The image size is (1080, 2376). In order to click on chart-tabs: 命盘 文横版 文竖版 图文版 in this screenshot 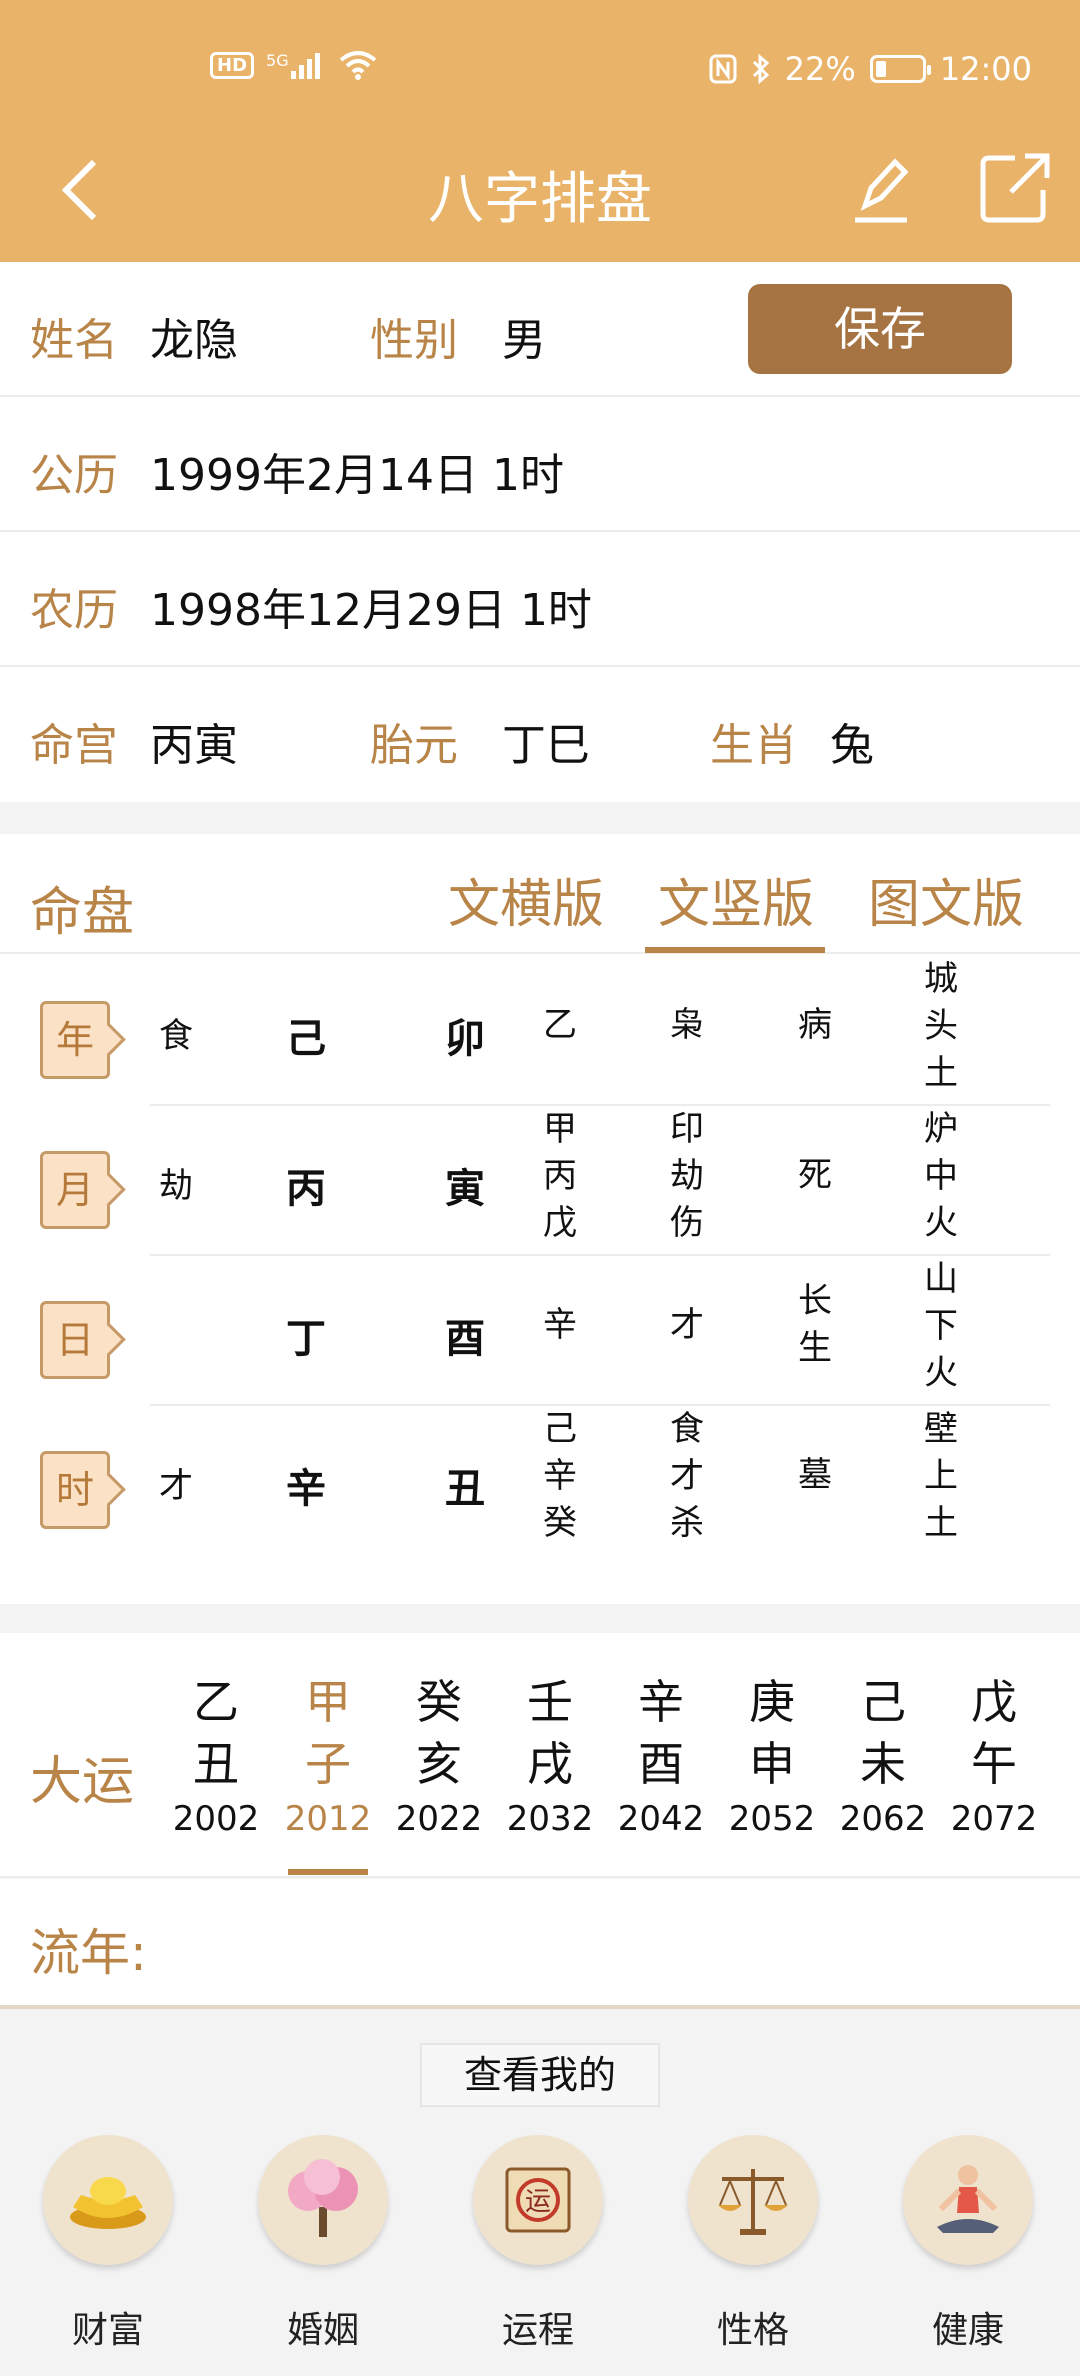, I will do `click(540, 894)`.